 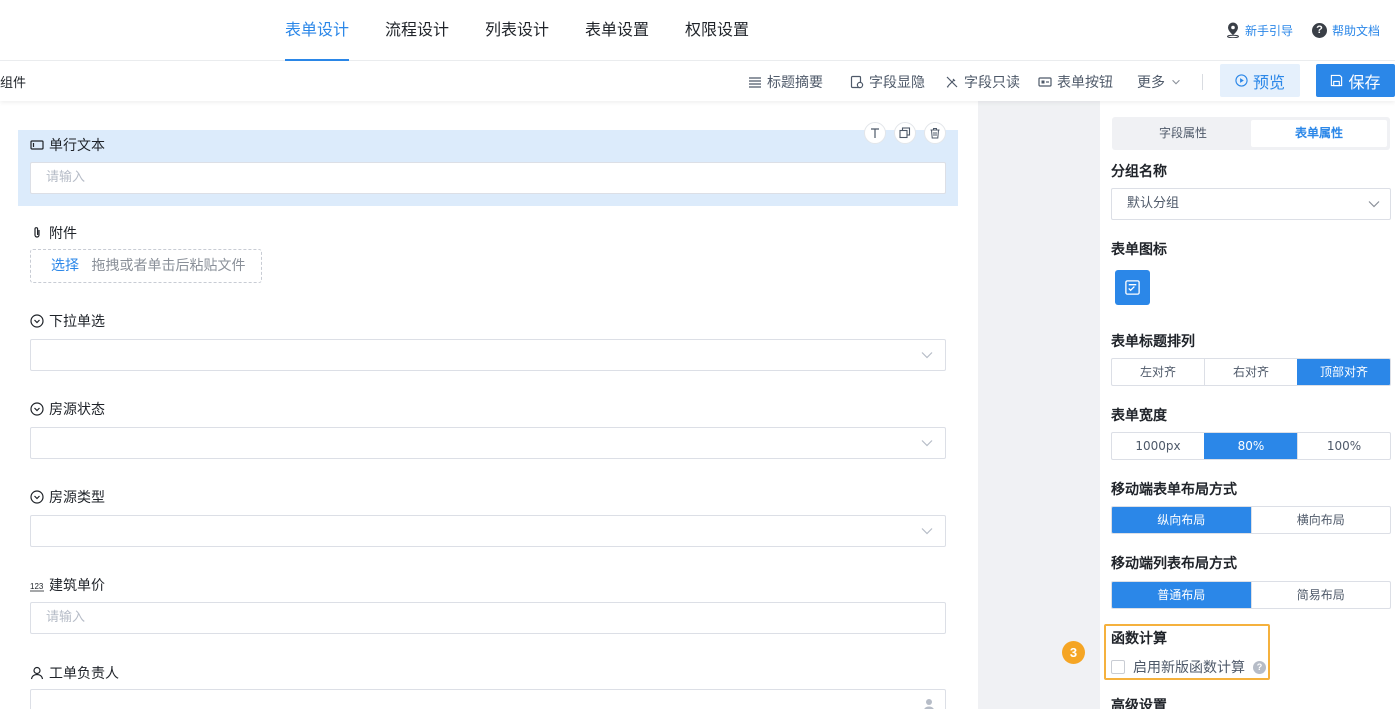 I want to click on tab-form-properties: 表单属性, so click(x=1319, y=133).